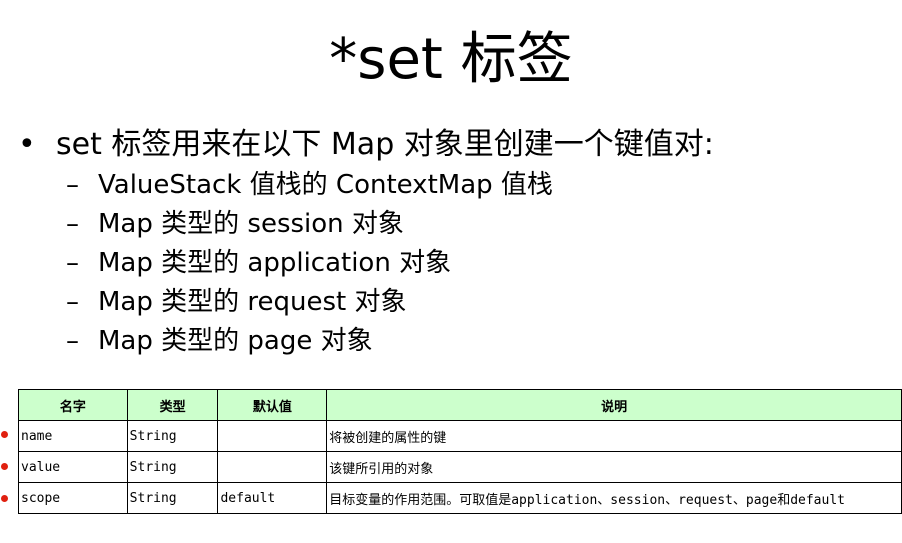 This screenshot has width=902, height=543. I want to click on sub-item-text: Map 类型的 page 对象, so click(235, 341).